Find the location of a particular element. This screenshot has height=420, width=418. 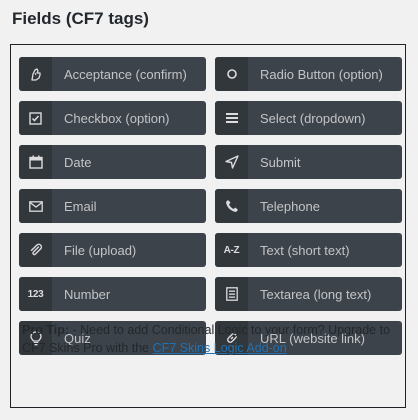

tag-button-text: A-Z Text (short text) is located at coordinates (308, 250).